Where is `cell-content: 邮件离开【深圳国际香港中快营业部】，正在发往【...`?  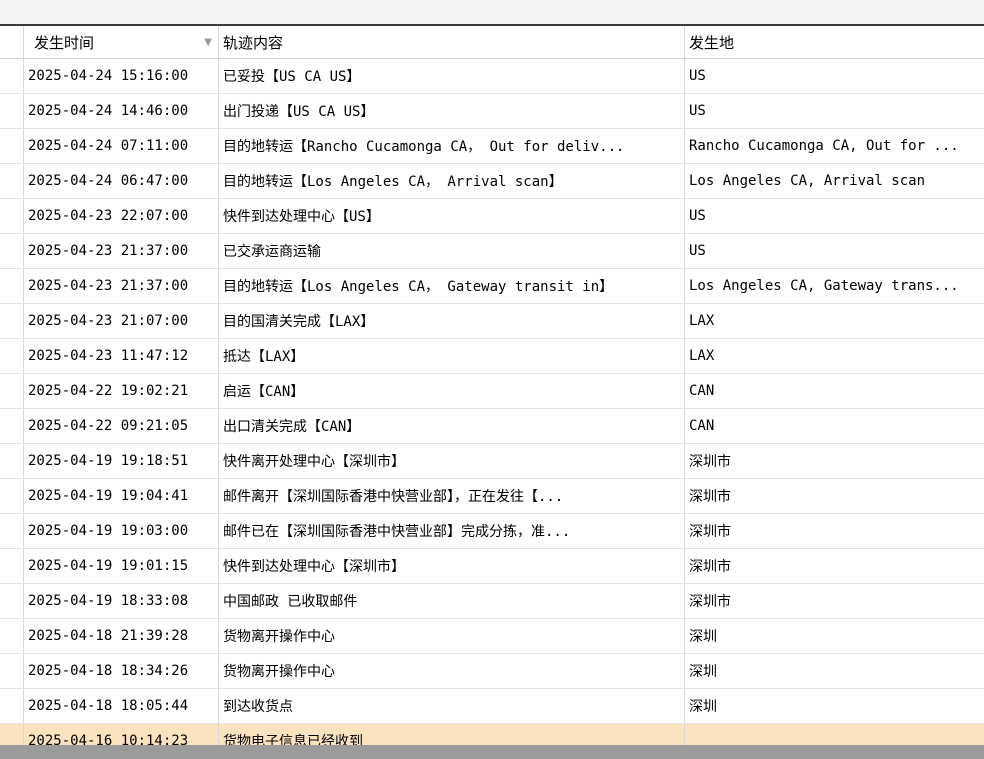
cell-content: 邮件离开【深圳国际香港中快营业部】，正在发往【... is located at coordinates (452, 496).